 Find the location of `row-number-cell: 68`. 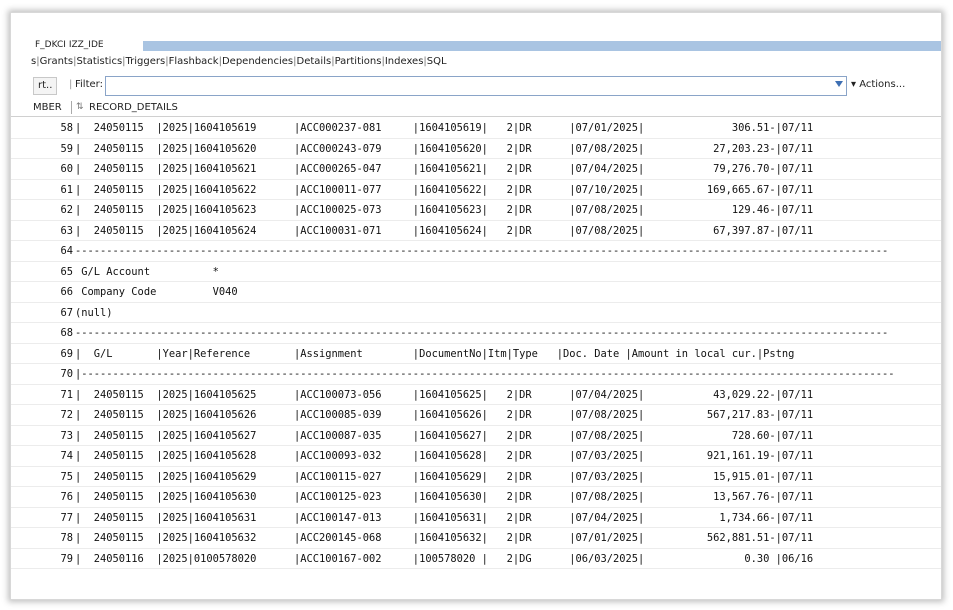

row-number-cell: 68 is located at coordinates (42, 333).